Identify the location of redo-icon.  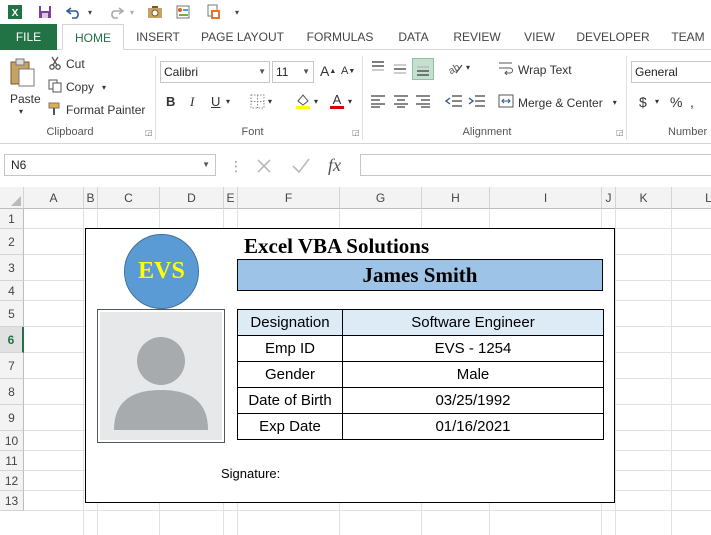
(116, 12).